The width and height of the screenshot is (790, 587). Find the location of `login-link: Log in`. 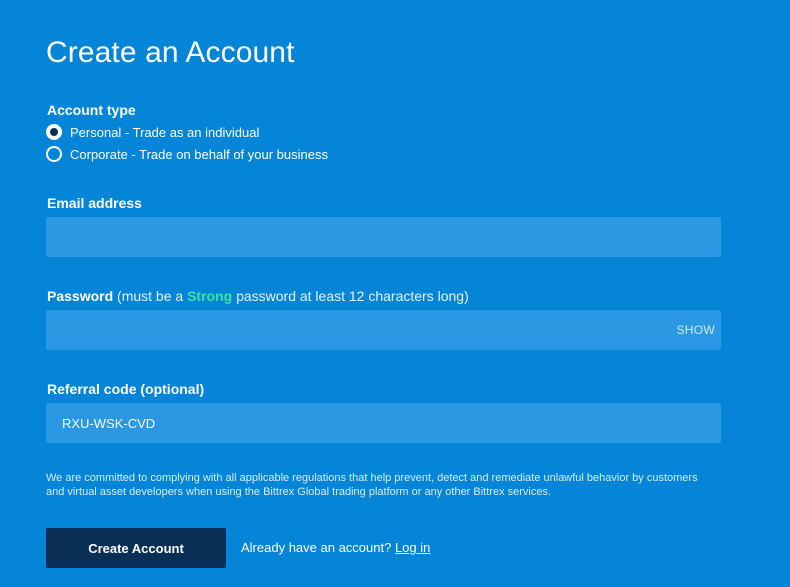

login-link: Log in is located at coordinates (412, 547).